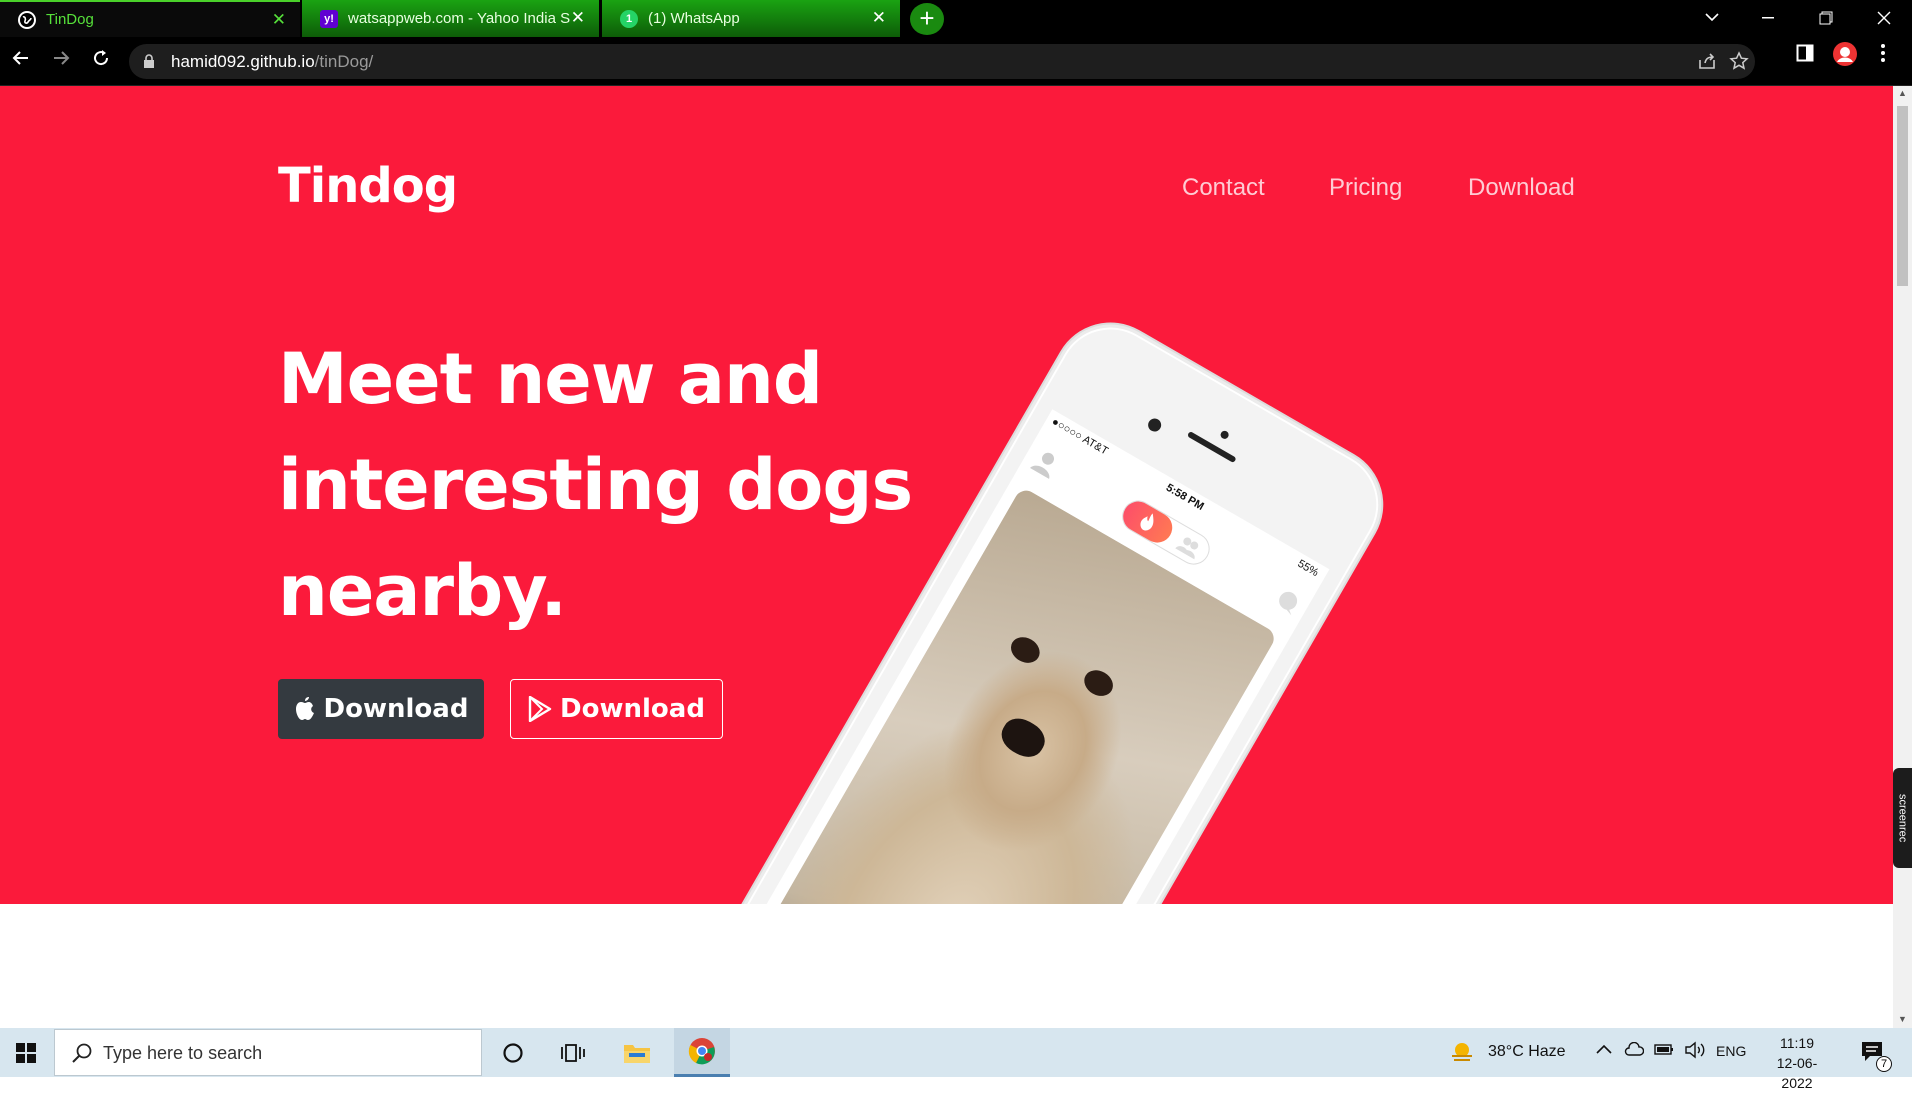 Image resolution: width=1912 pixels, height=1093 pixels. Describe the element at coordinates (1634, 1051) in the screenshot. I see `onedrive-cloud-icon` at that location.